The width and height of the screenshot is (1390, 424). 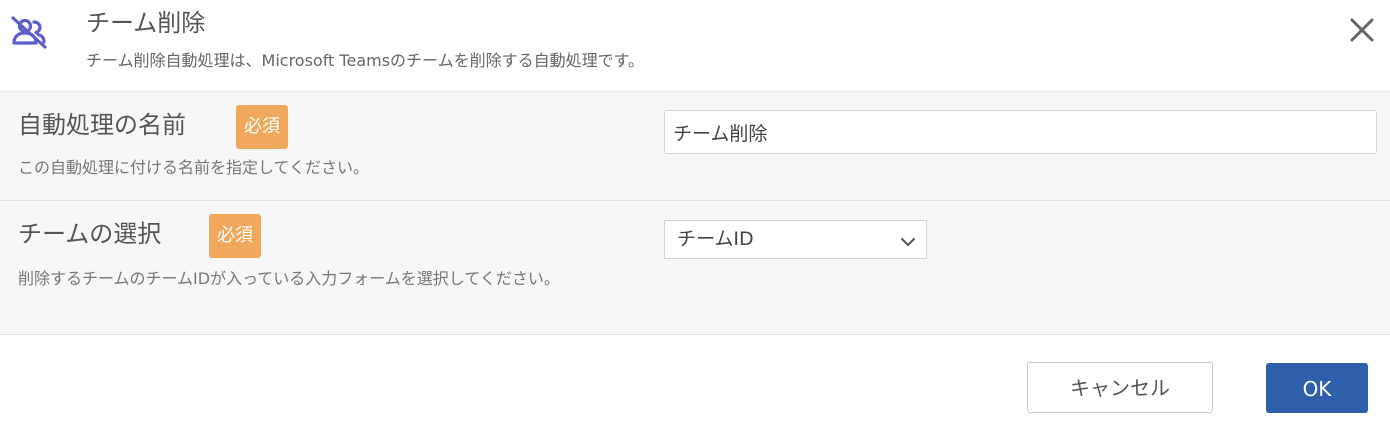 What do you see at coordinates (908, 239) in the screenshot?
I see `chevron-down-icon` at bounding box center [908, 239].